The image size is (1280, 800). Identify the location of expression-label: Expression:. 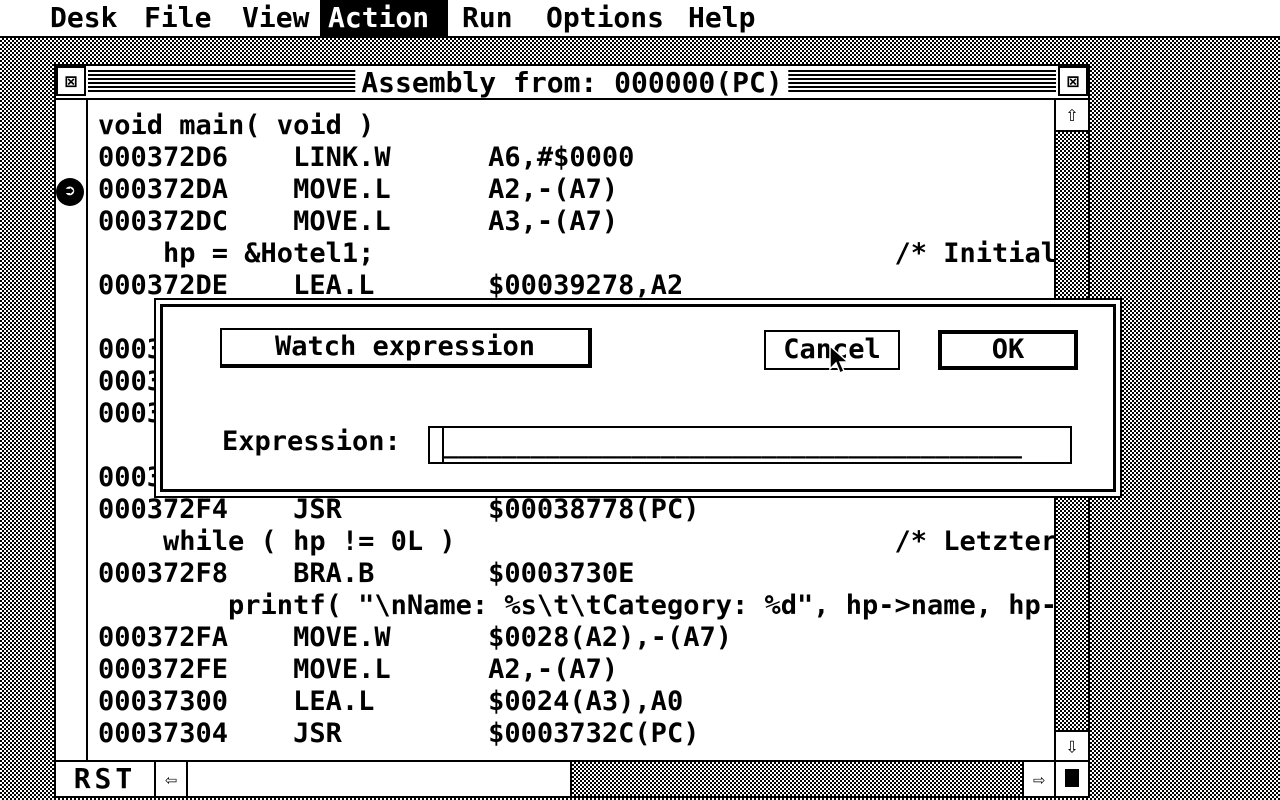
(311, 441).